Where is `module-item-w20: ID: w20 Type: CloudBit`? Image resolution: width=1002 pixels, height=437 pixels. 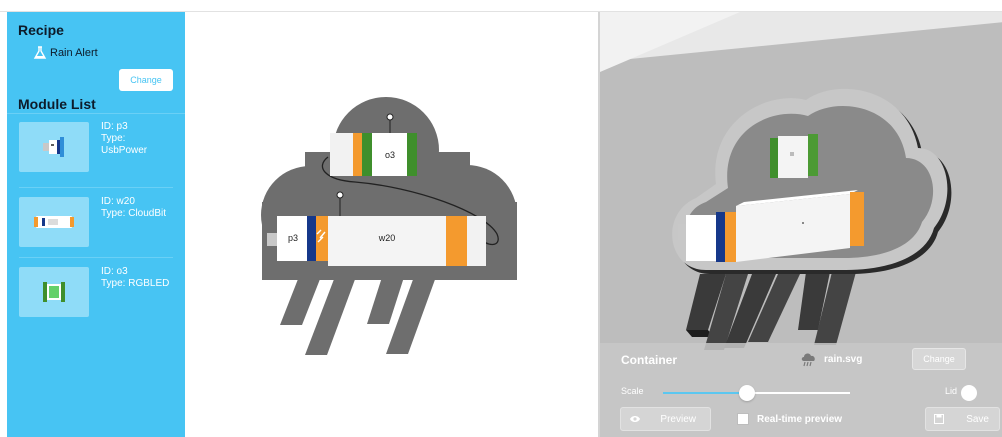
module-item-w20: ID: w20 Type: CloudBit is located at coordinates (96, 222).